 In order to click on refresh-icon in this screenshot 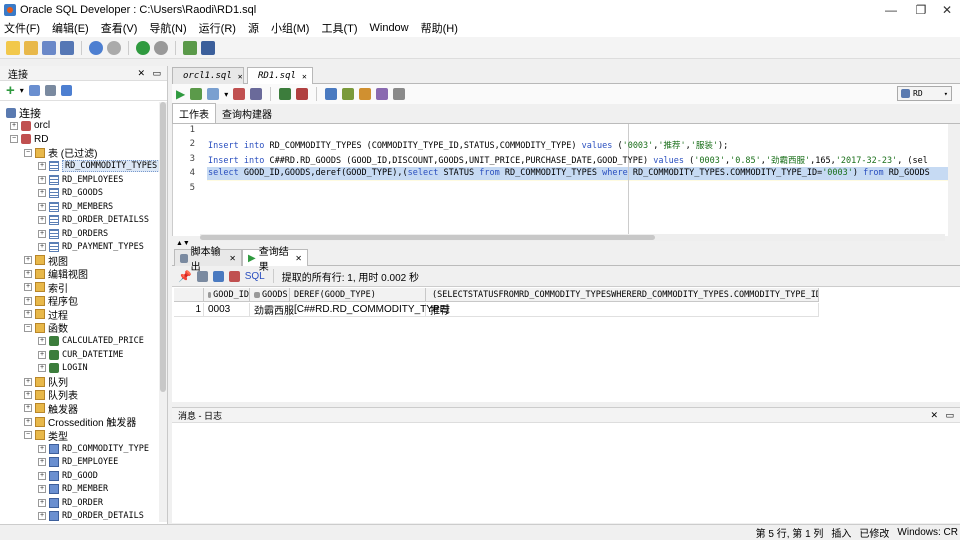, I will do `click(218, 276)`.